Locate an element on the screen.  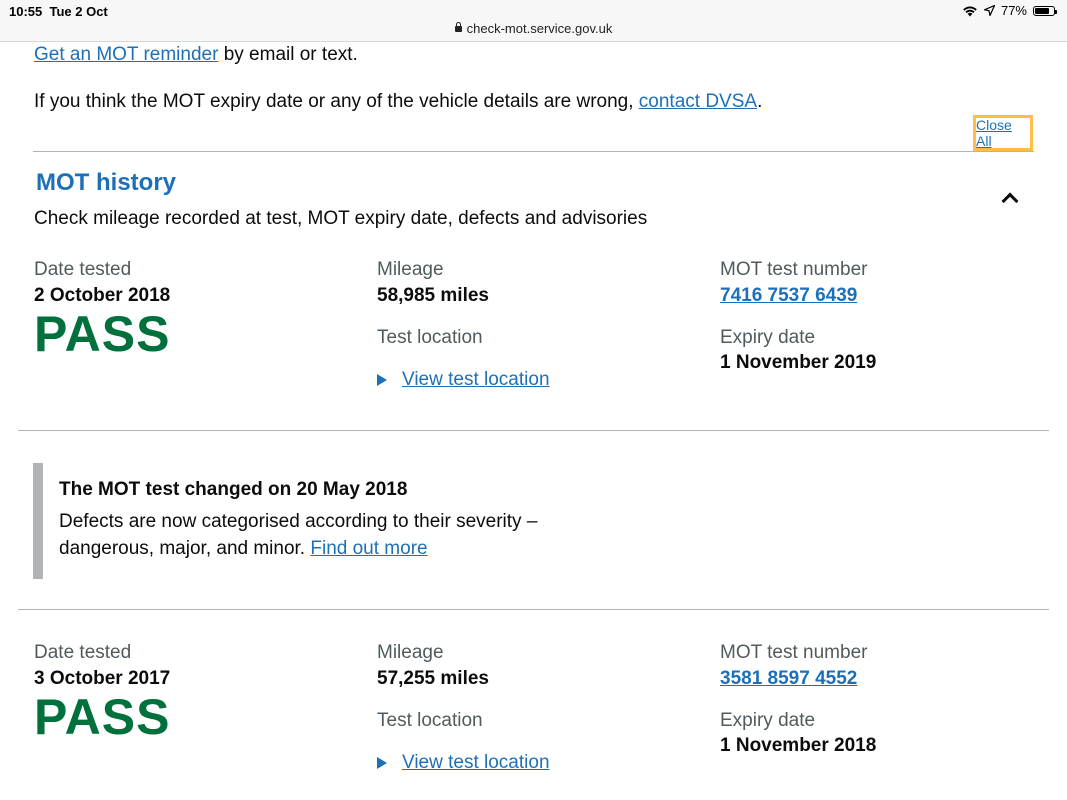
reminder-line: Get an MOT reminder by email or text. is located at coordinates (196, 54).